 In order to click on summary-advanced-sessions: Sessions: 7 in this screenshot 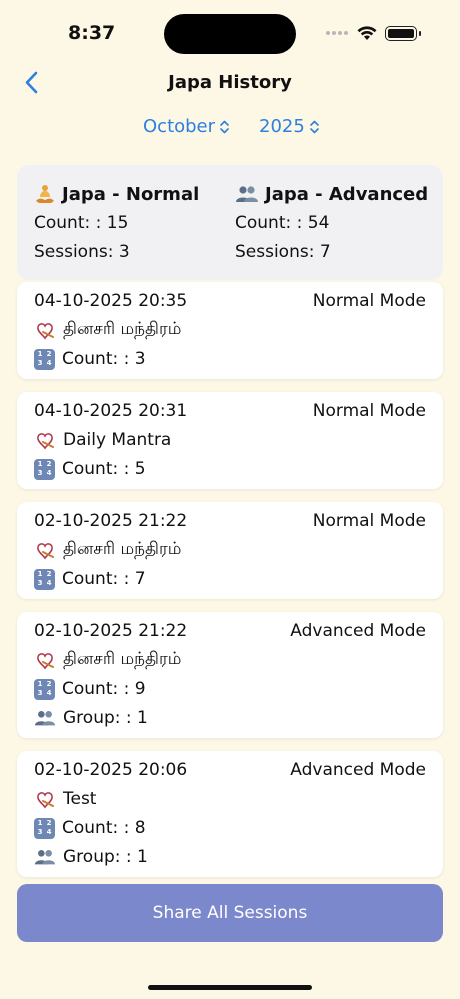, I will do `click(283, 252)`.